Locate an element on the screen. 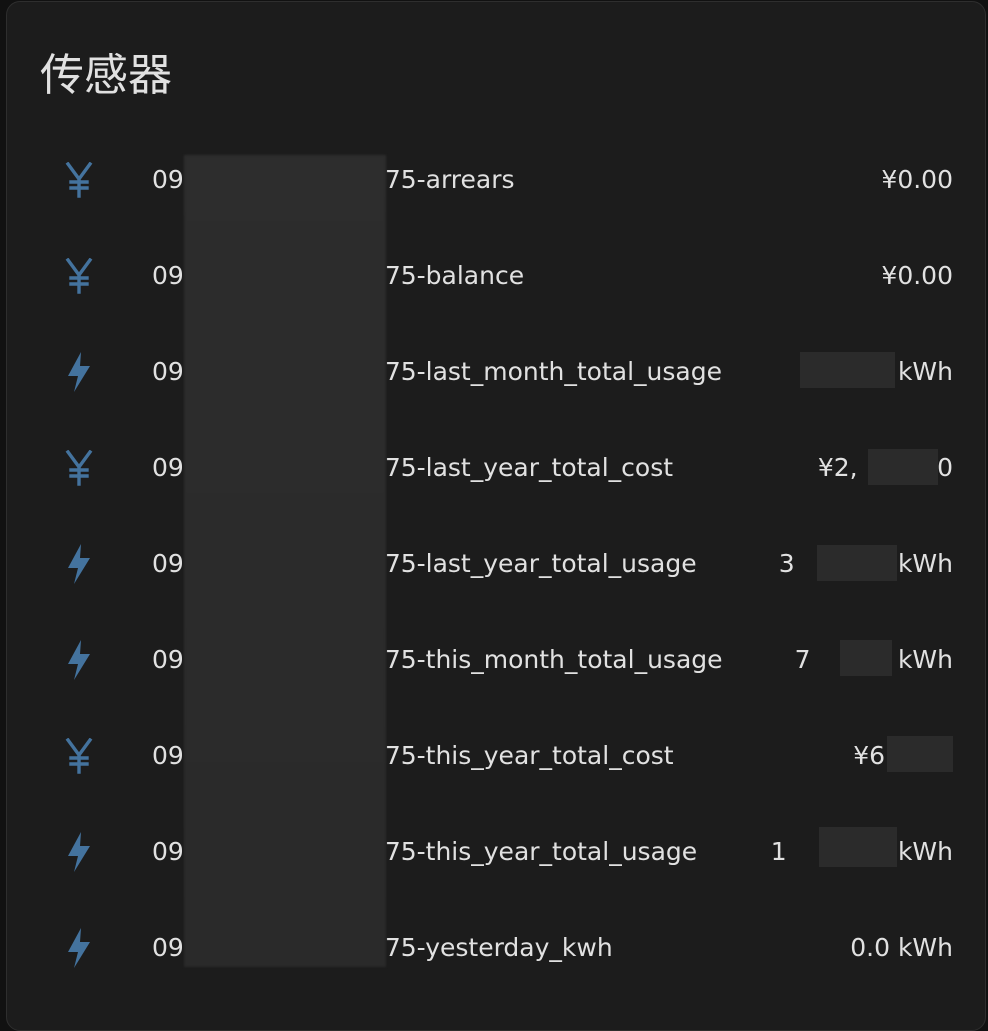  sensor-row-yesterday-kwh: 09 75-yesterday_kwh 0.0 kWh is located at coordinates (496, 948).